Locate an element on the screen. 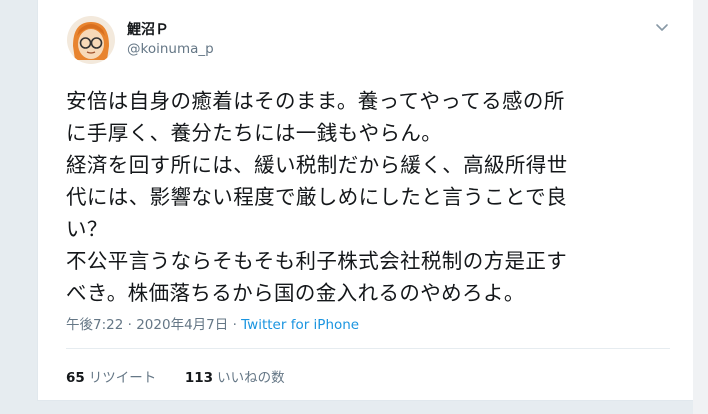 The height and width of the screenshot is (414, 708). avatar is located at coordinates (91, 40).